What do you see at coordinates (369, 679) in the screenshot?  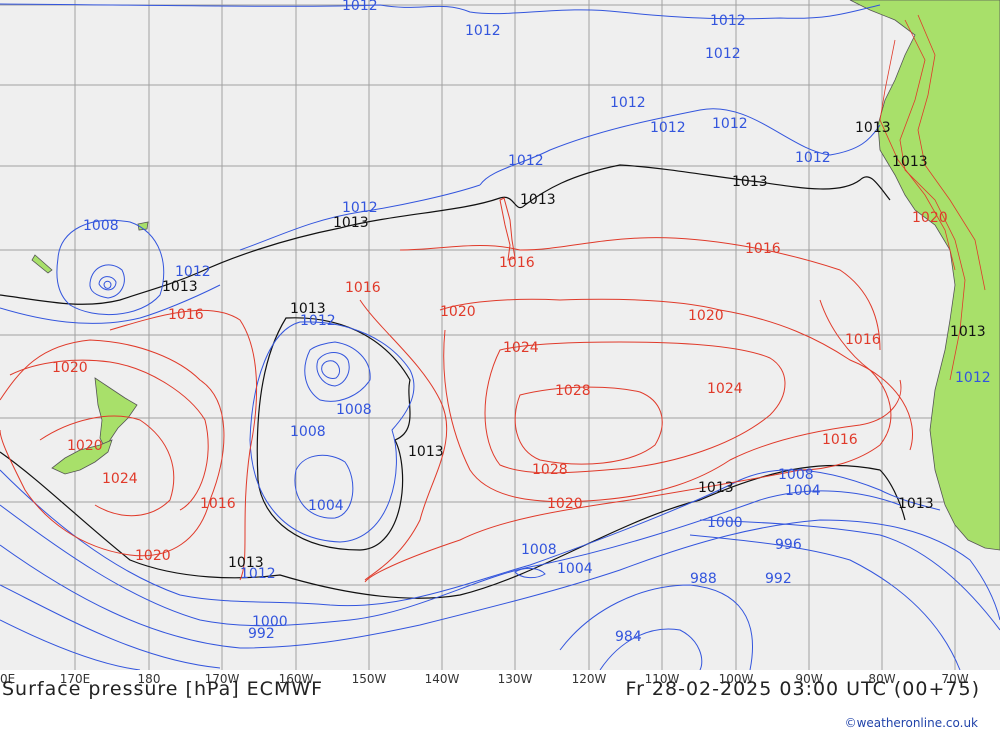 I see `lon-tick: 150W` at bounding box center [369, 679].